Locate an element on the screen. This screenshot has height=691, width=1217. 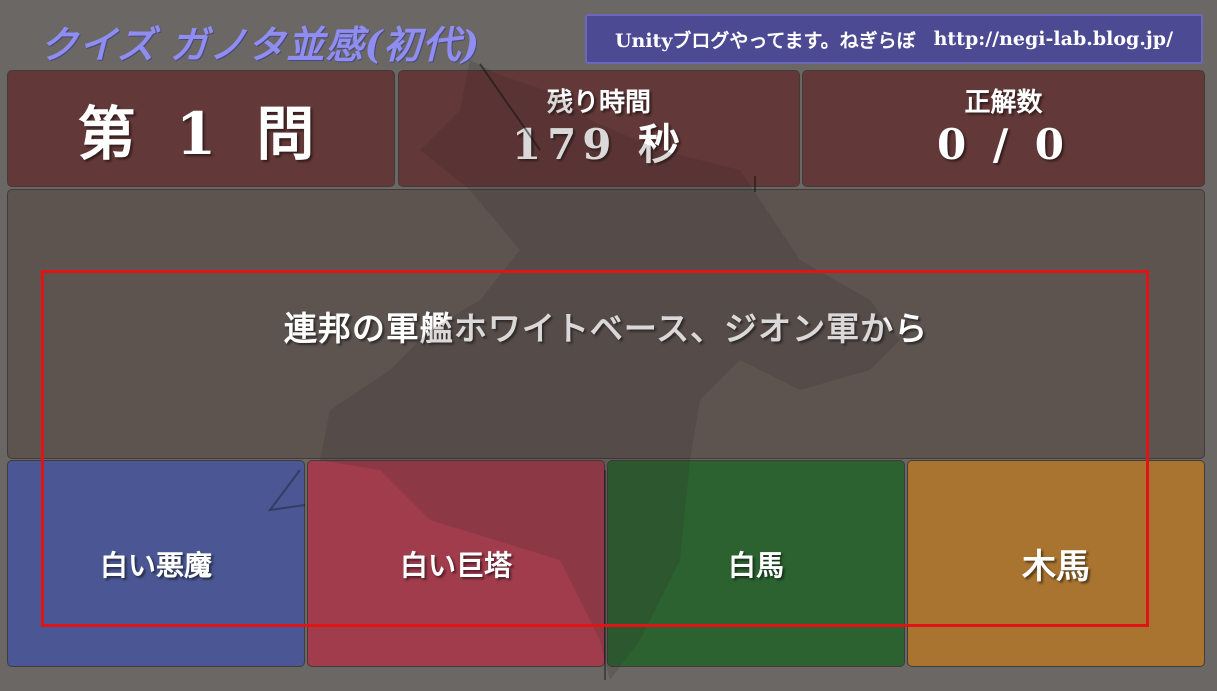
time-value: 179 秒 is located at coordinates (599, 144).